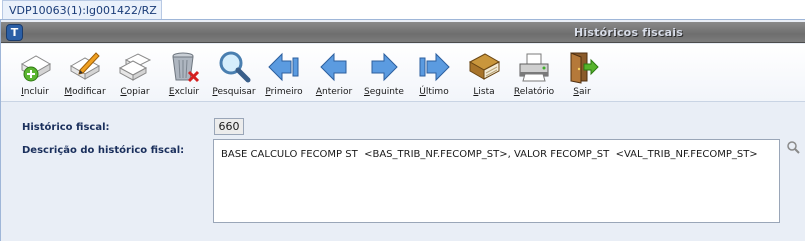  What do you see at coordinates (103, 150) in the screenshot?
I see `descricao-label: Descrição do histórico fiscal:` at bounding box center [103, 150].